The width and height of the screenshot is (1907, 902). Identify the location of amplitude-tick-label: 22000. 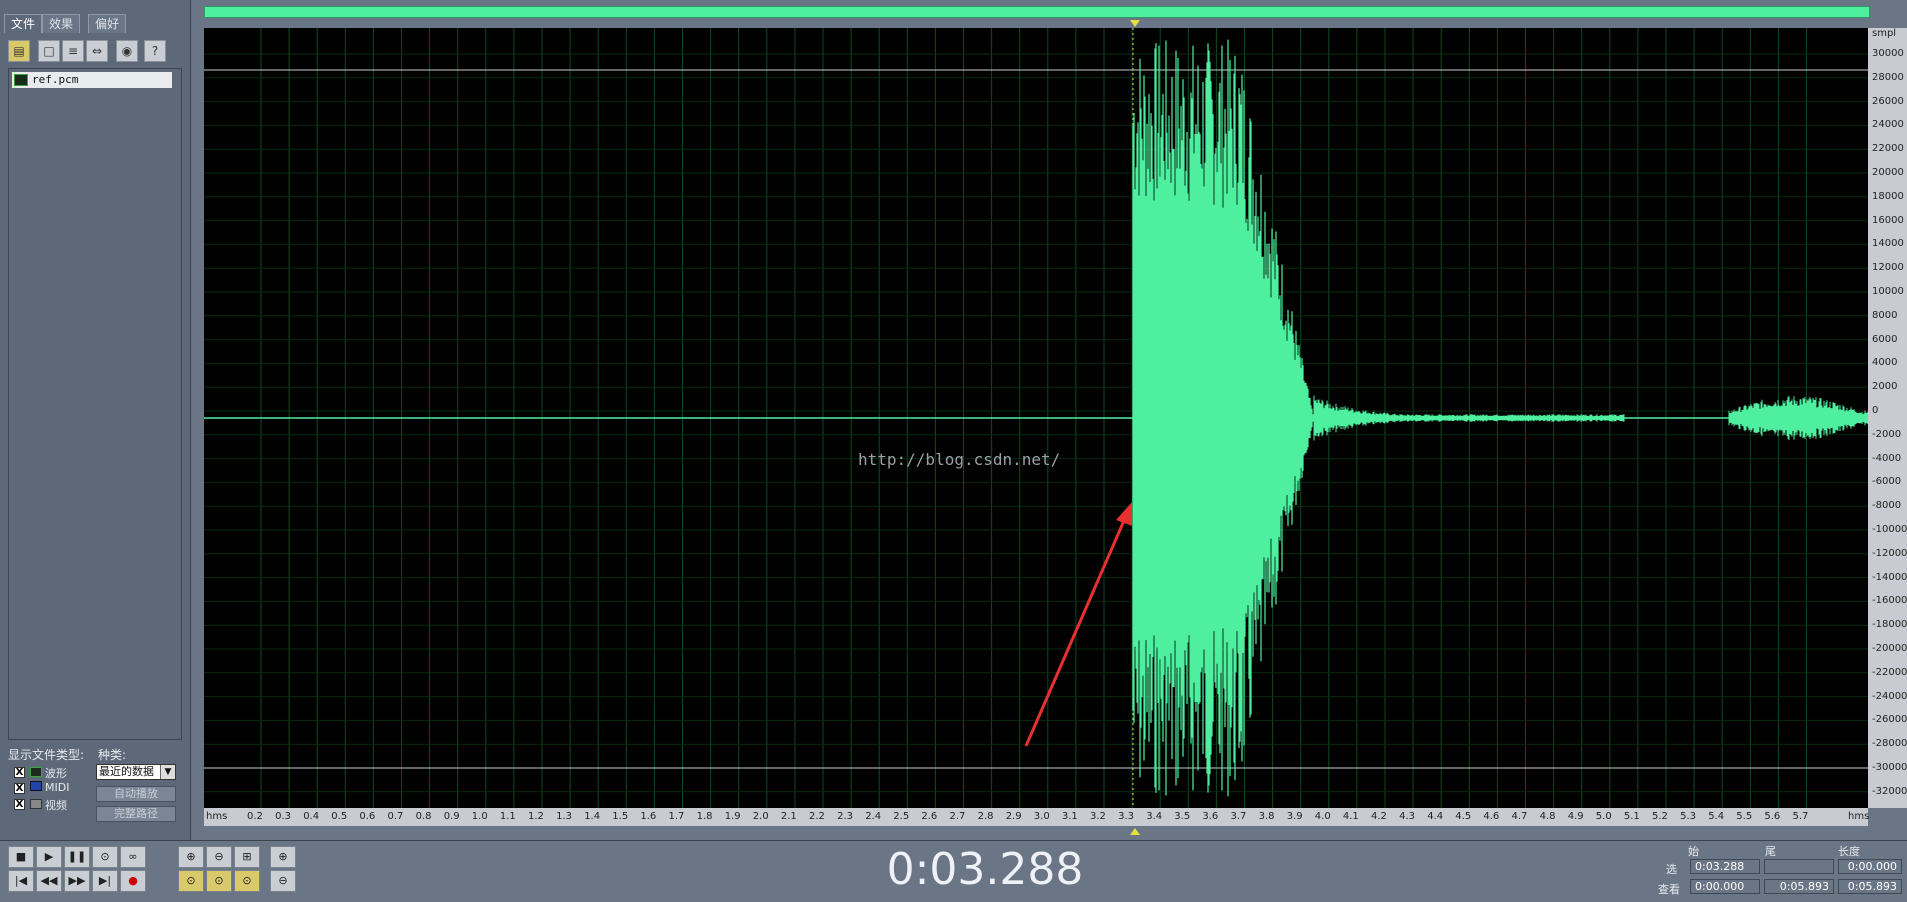
(1888, 149).